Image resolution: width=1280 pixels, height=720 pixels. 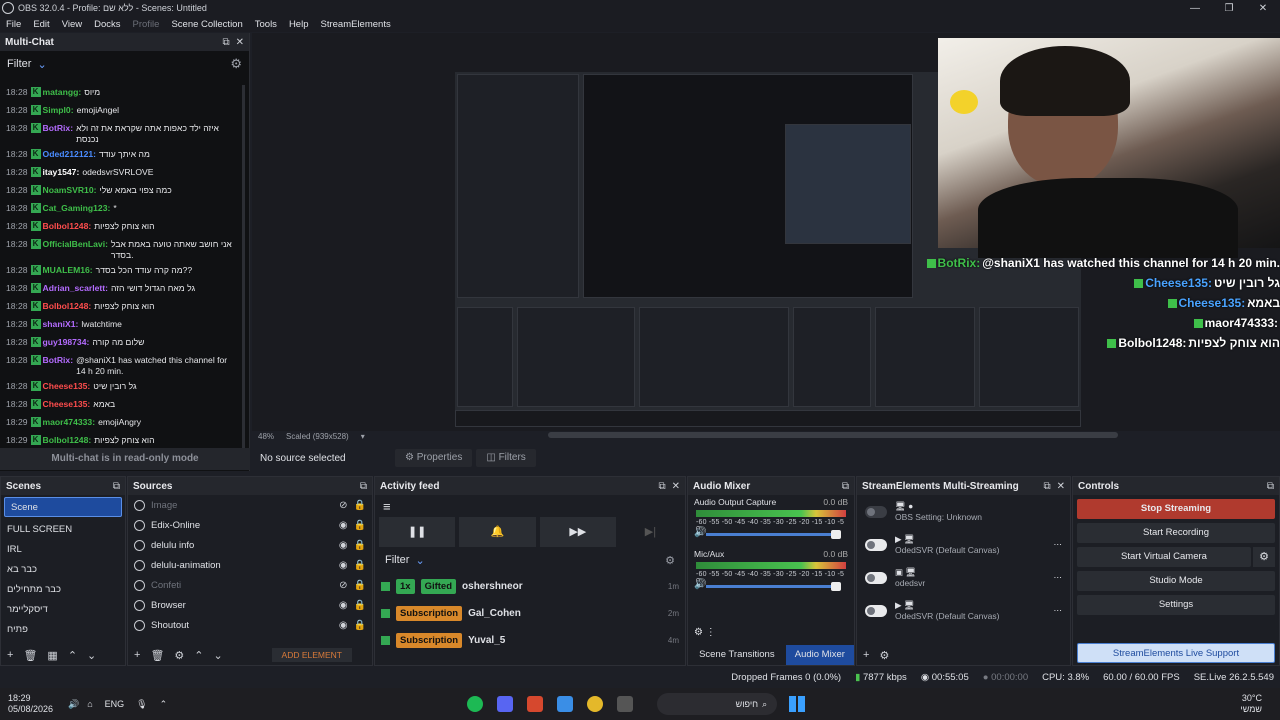 I want to click on menu-help: Help, so click(x=299, y=24).